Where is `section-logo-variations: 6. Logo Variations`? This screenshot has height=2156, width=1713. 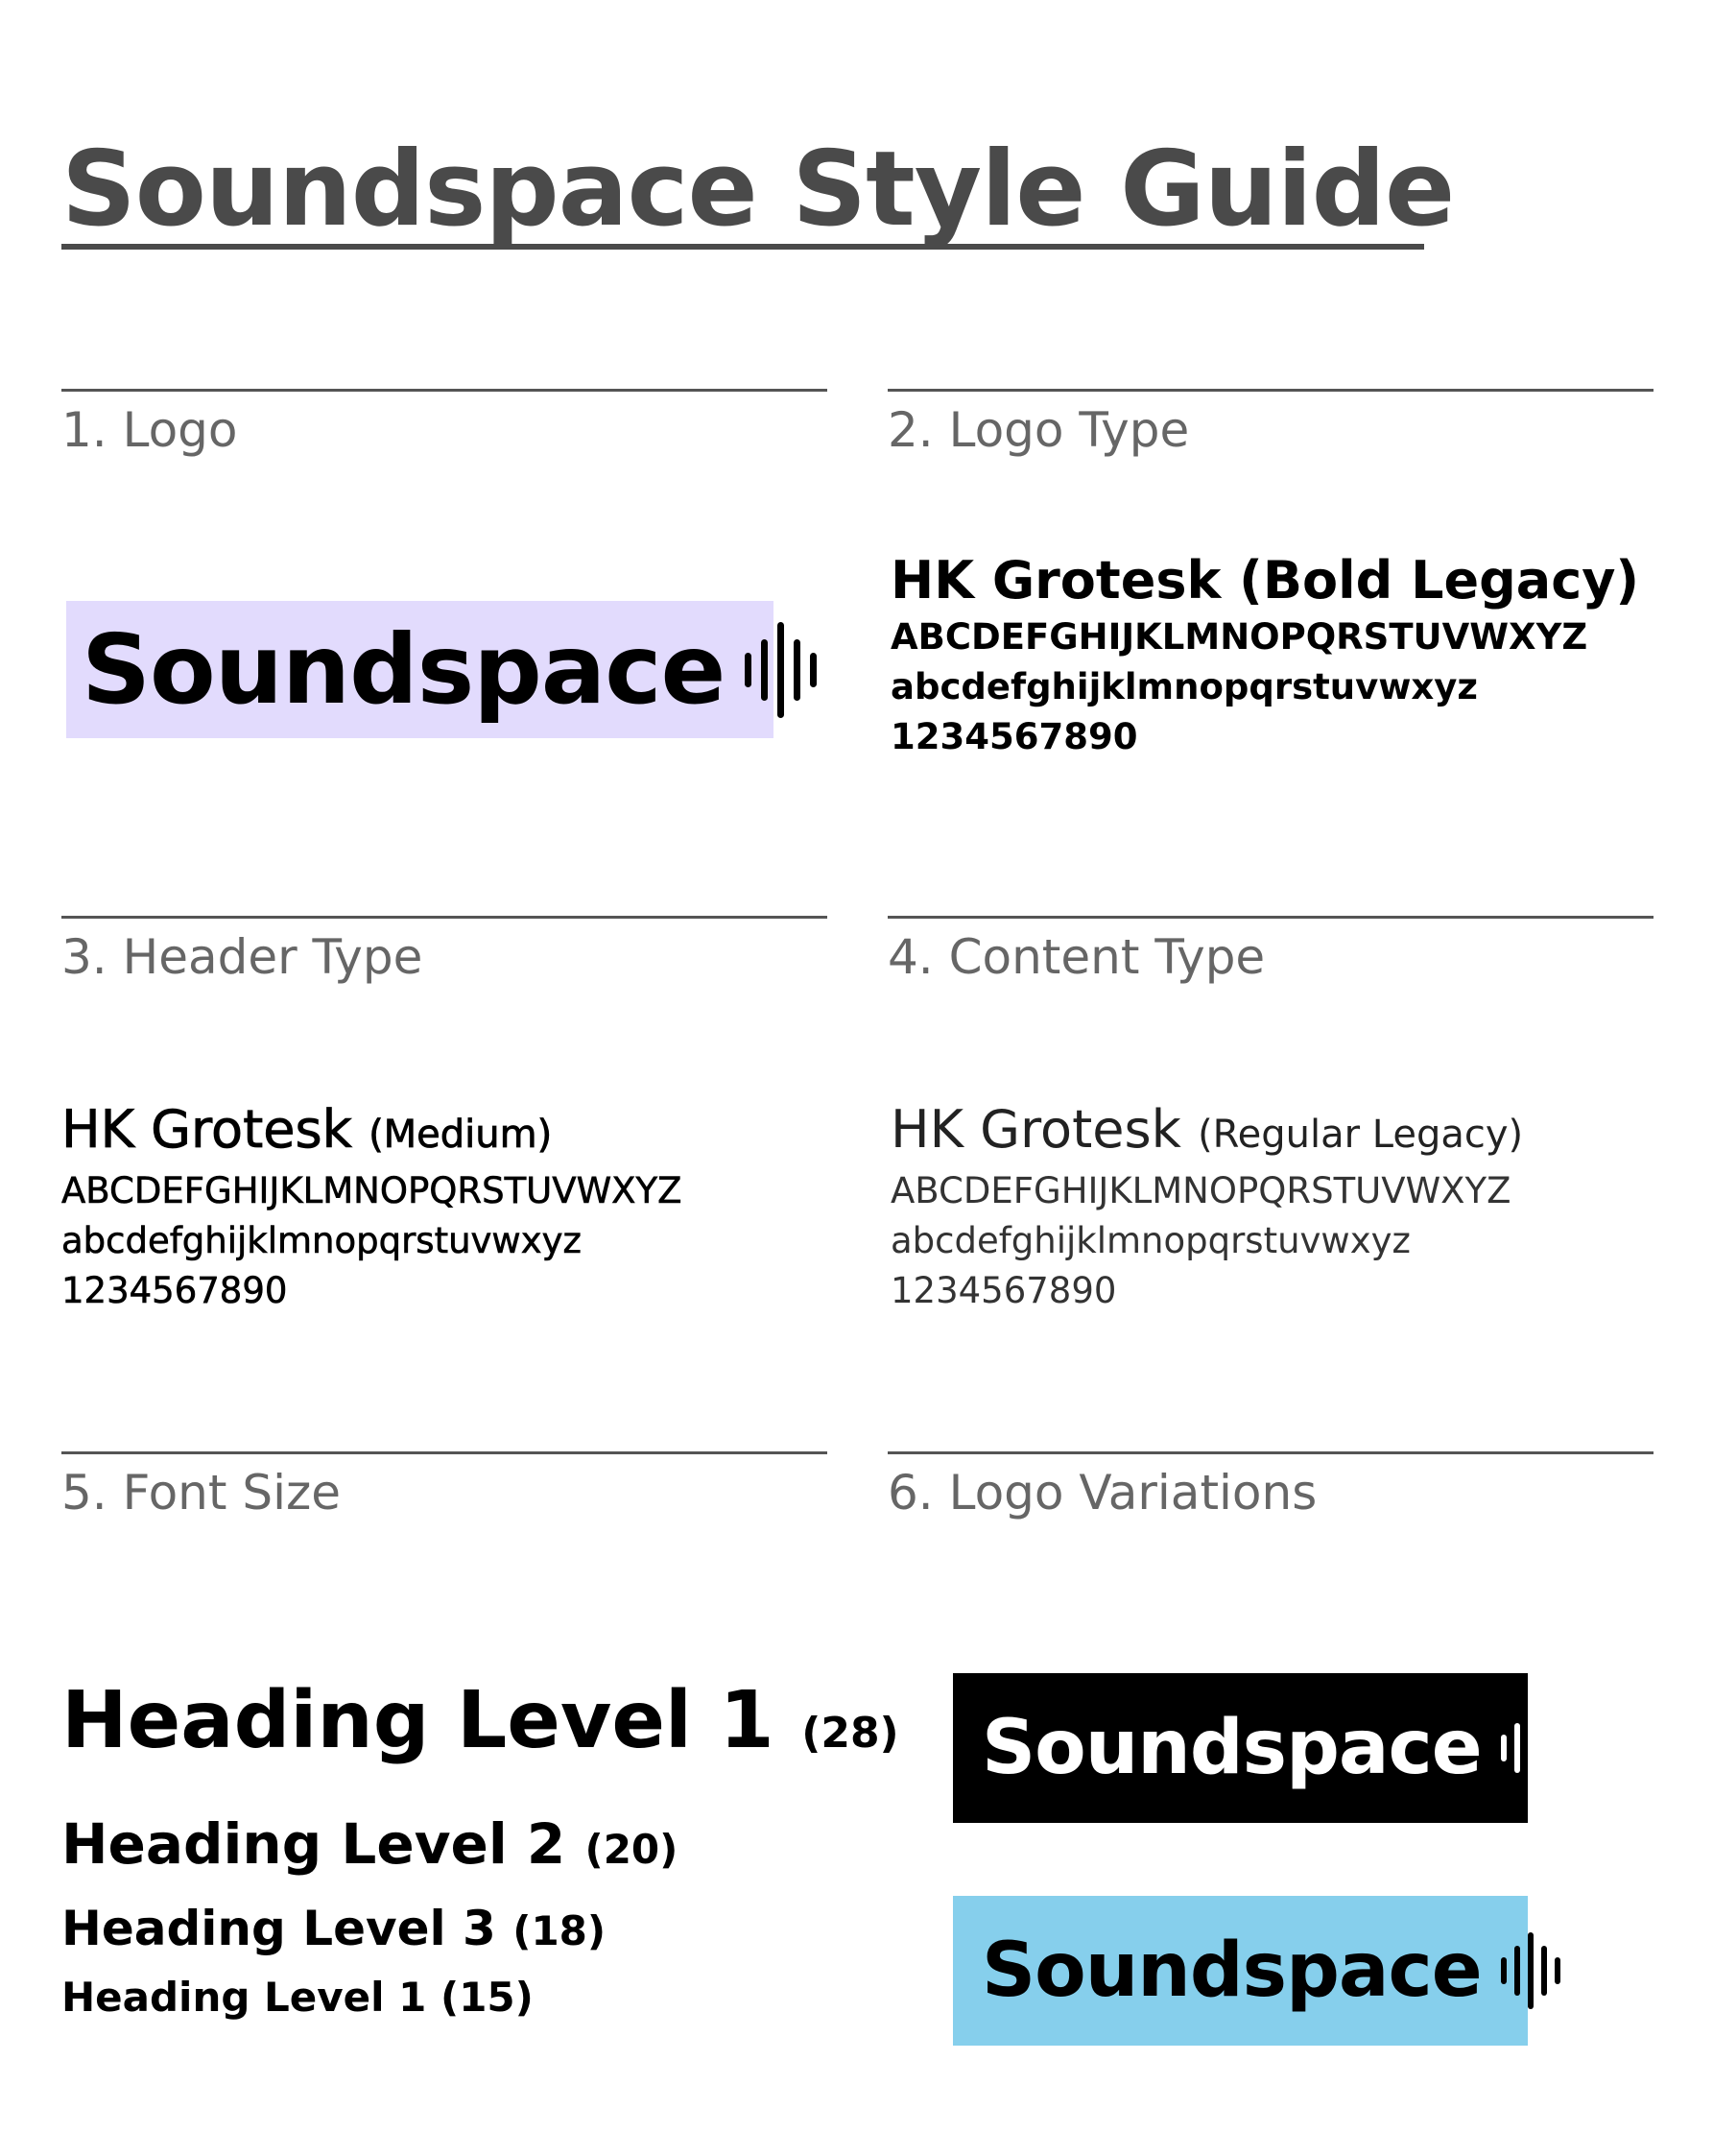
section-logo-variations: 6. Logo Variations is located at coordinates (1271, 1487).